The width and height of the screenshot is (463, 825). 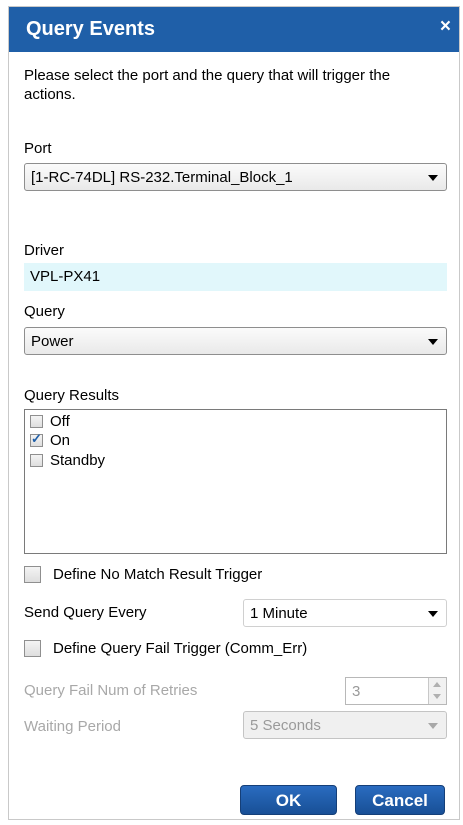 I want to click on list-item-label: Standby, so click(x=78, y=460).